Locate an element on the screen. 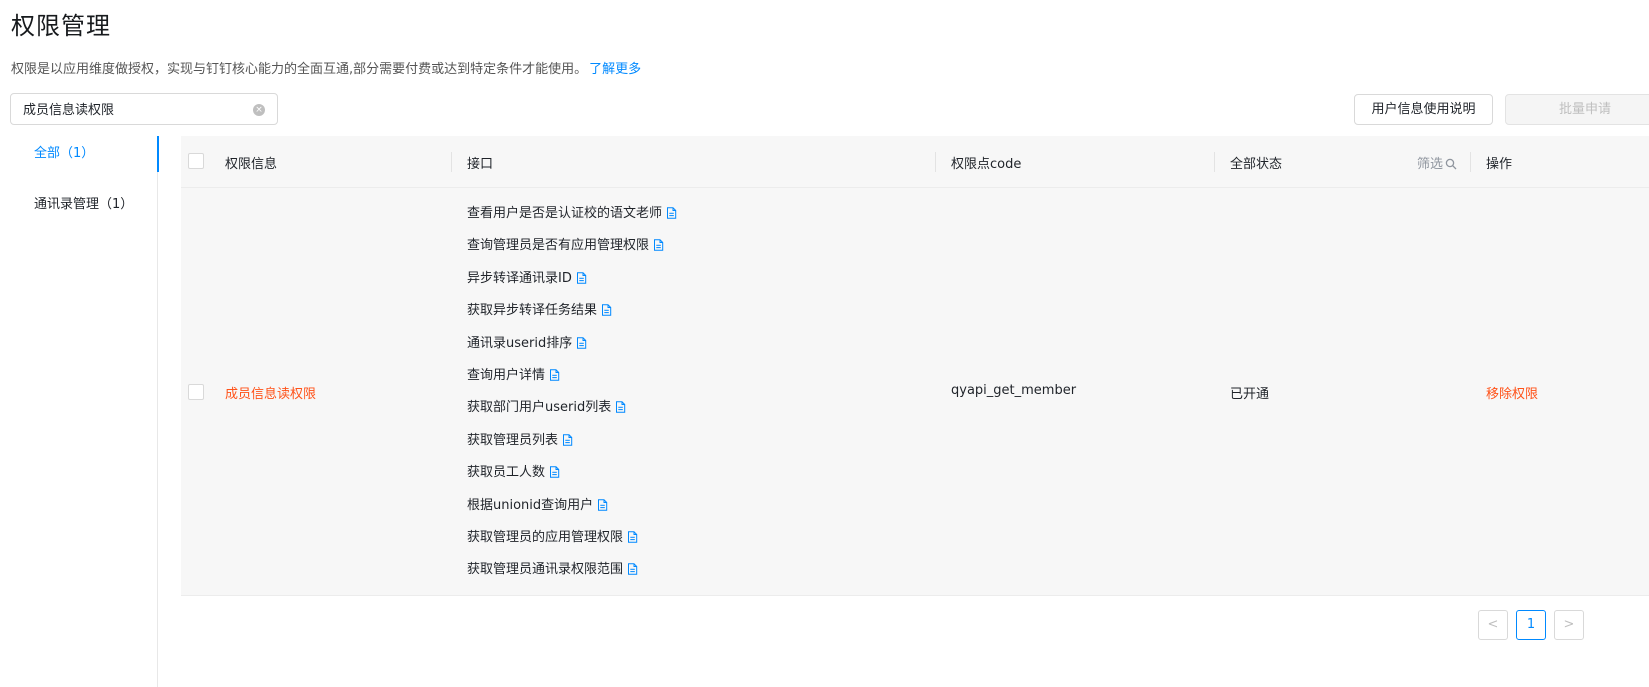 This screenshot has height=687, width=1649. header-interface: 接口 is located at coordinates (480, 164).